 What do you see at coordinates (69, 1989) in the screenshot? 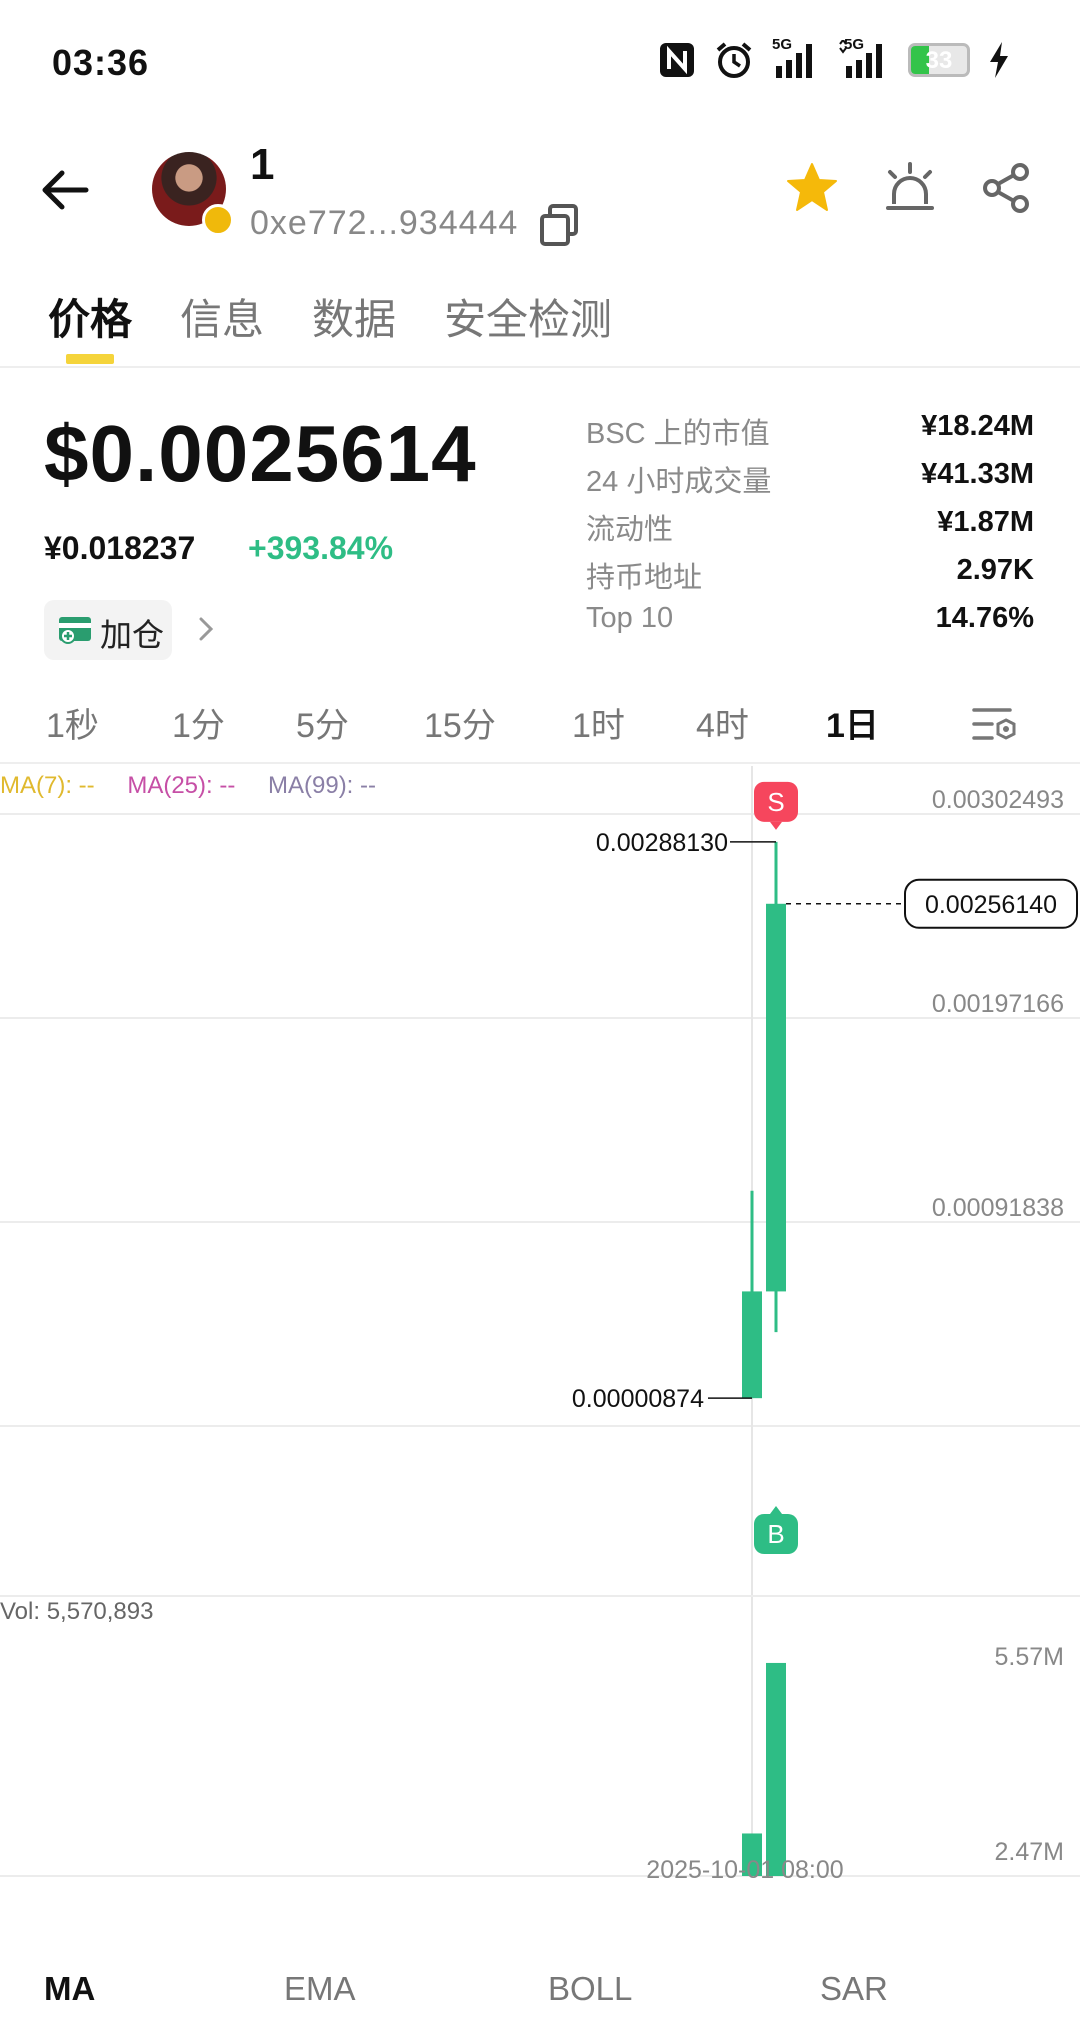
I see `indicator-ma: MA` at bounding box center [69, 1989].